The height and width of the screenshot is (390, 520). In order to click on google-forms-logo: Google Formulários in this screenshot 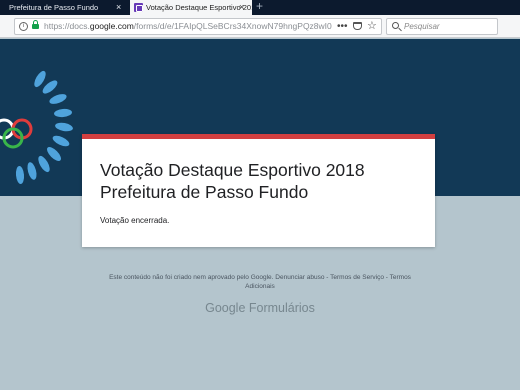, I will do `click(260, 308)`.